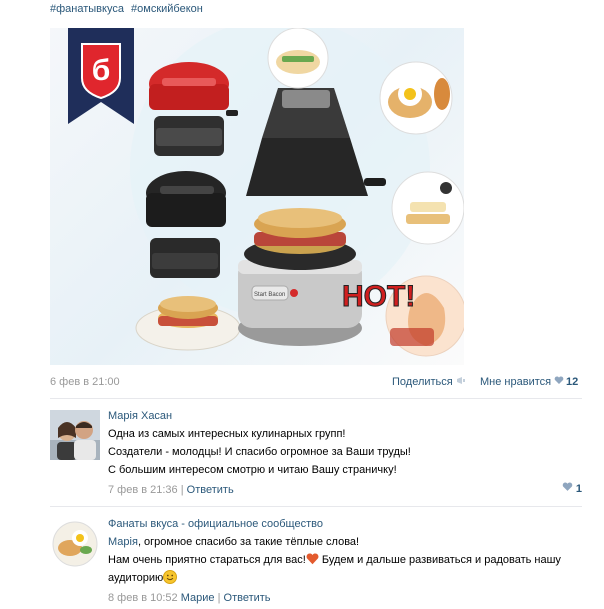  What do you see at coordinates (170, 577) in the screenshot?
I see `smile-emoji-icon` at bounding box center [170, 577].